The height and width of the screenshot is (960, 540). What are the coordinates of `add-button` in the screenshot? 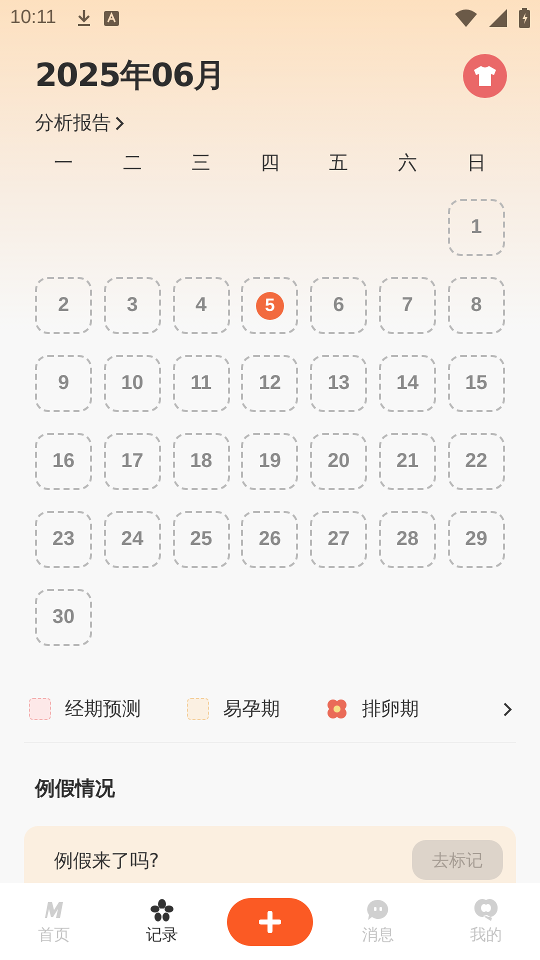 It's located at (270, 922).